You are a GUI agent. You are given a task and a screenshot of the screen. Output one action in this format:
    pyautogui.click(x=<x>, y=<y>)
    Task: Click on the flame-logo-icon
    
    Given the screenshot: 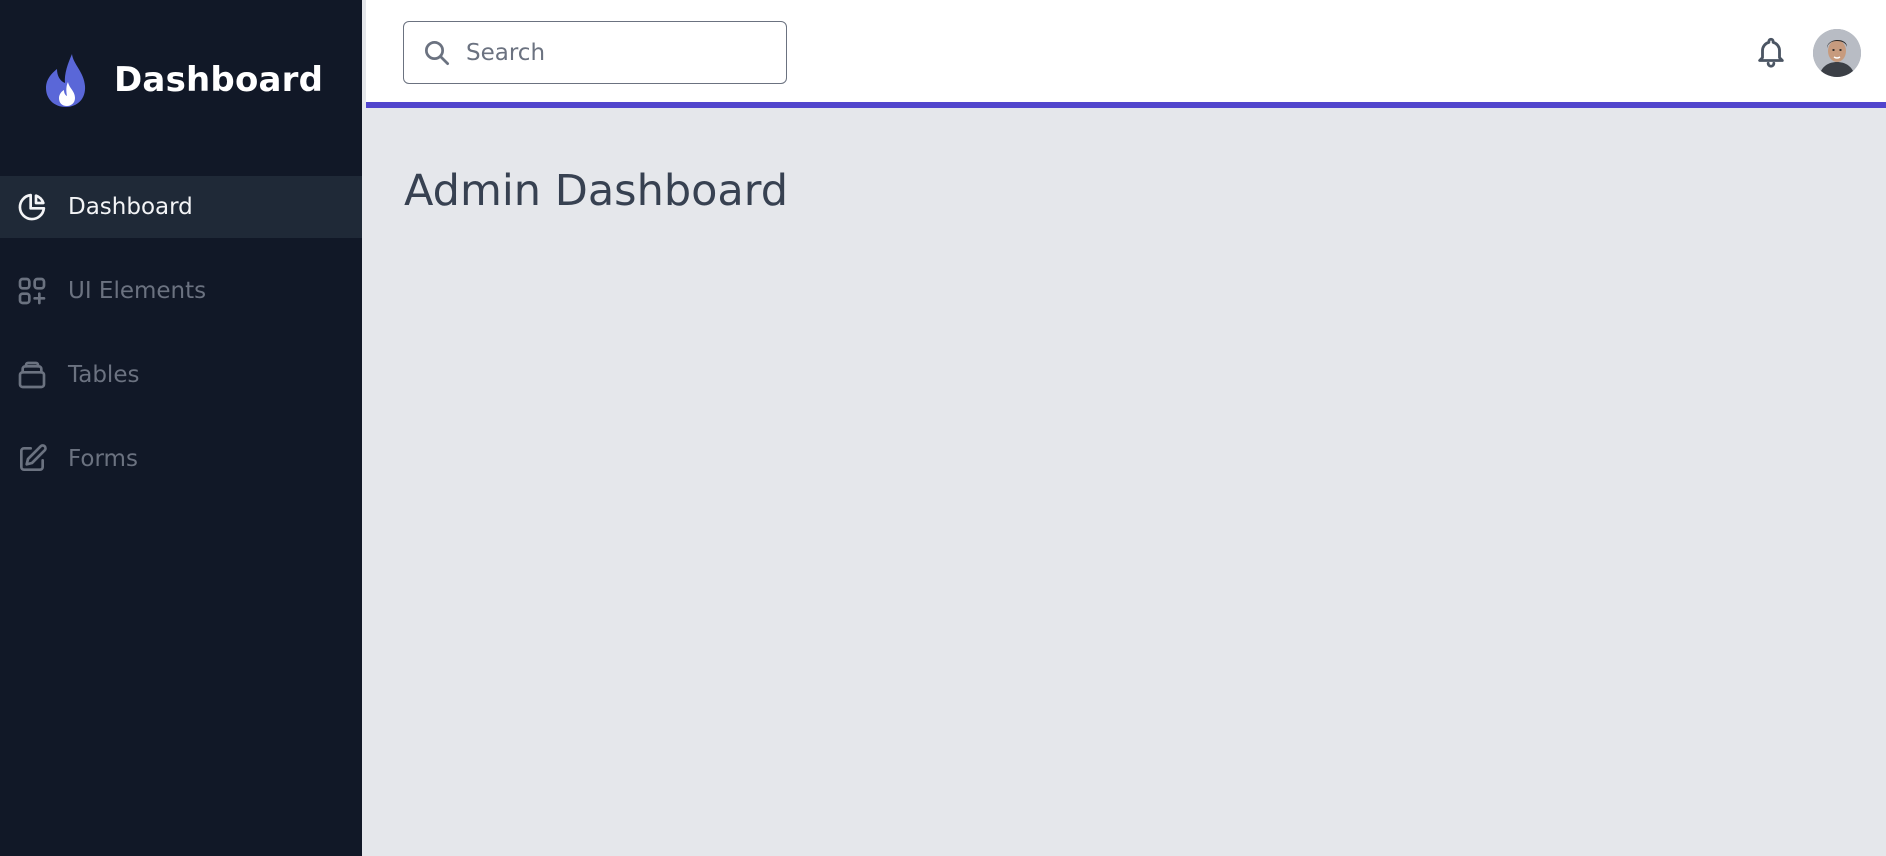 What is the action you would take?
    pyautogui.click(x=66, y=80)
    